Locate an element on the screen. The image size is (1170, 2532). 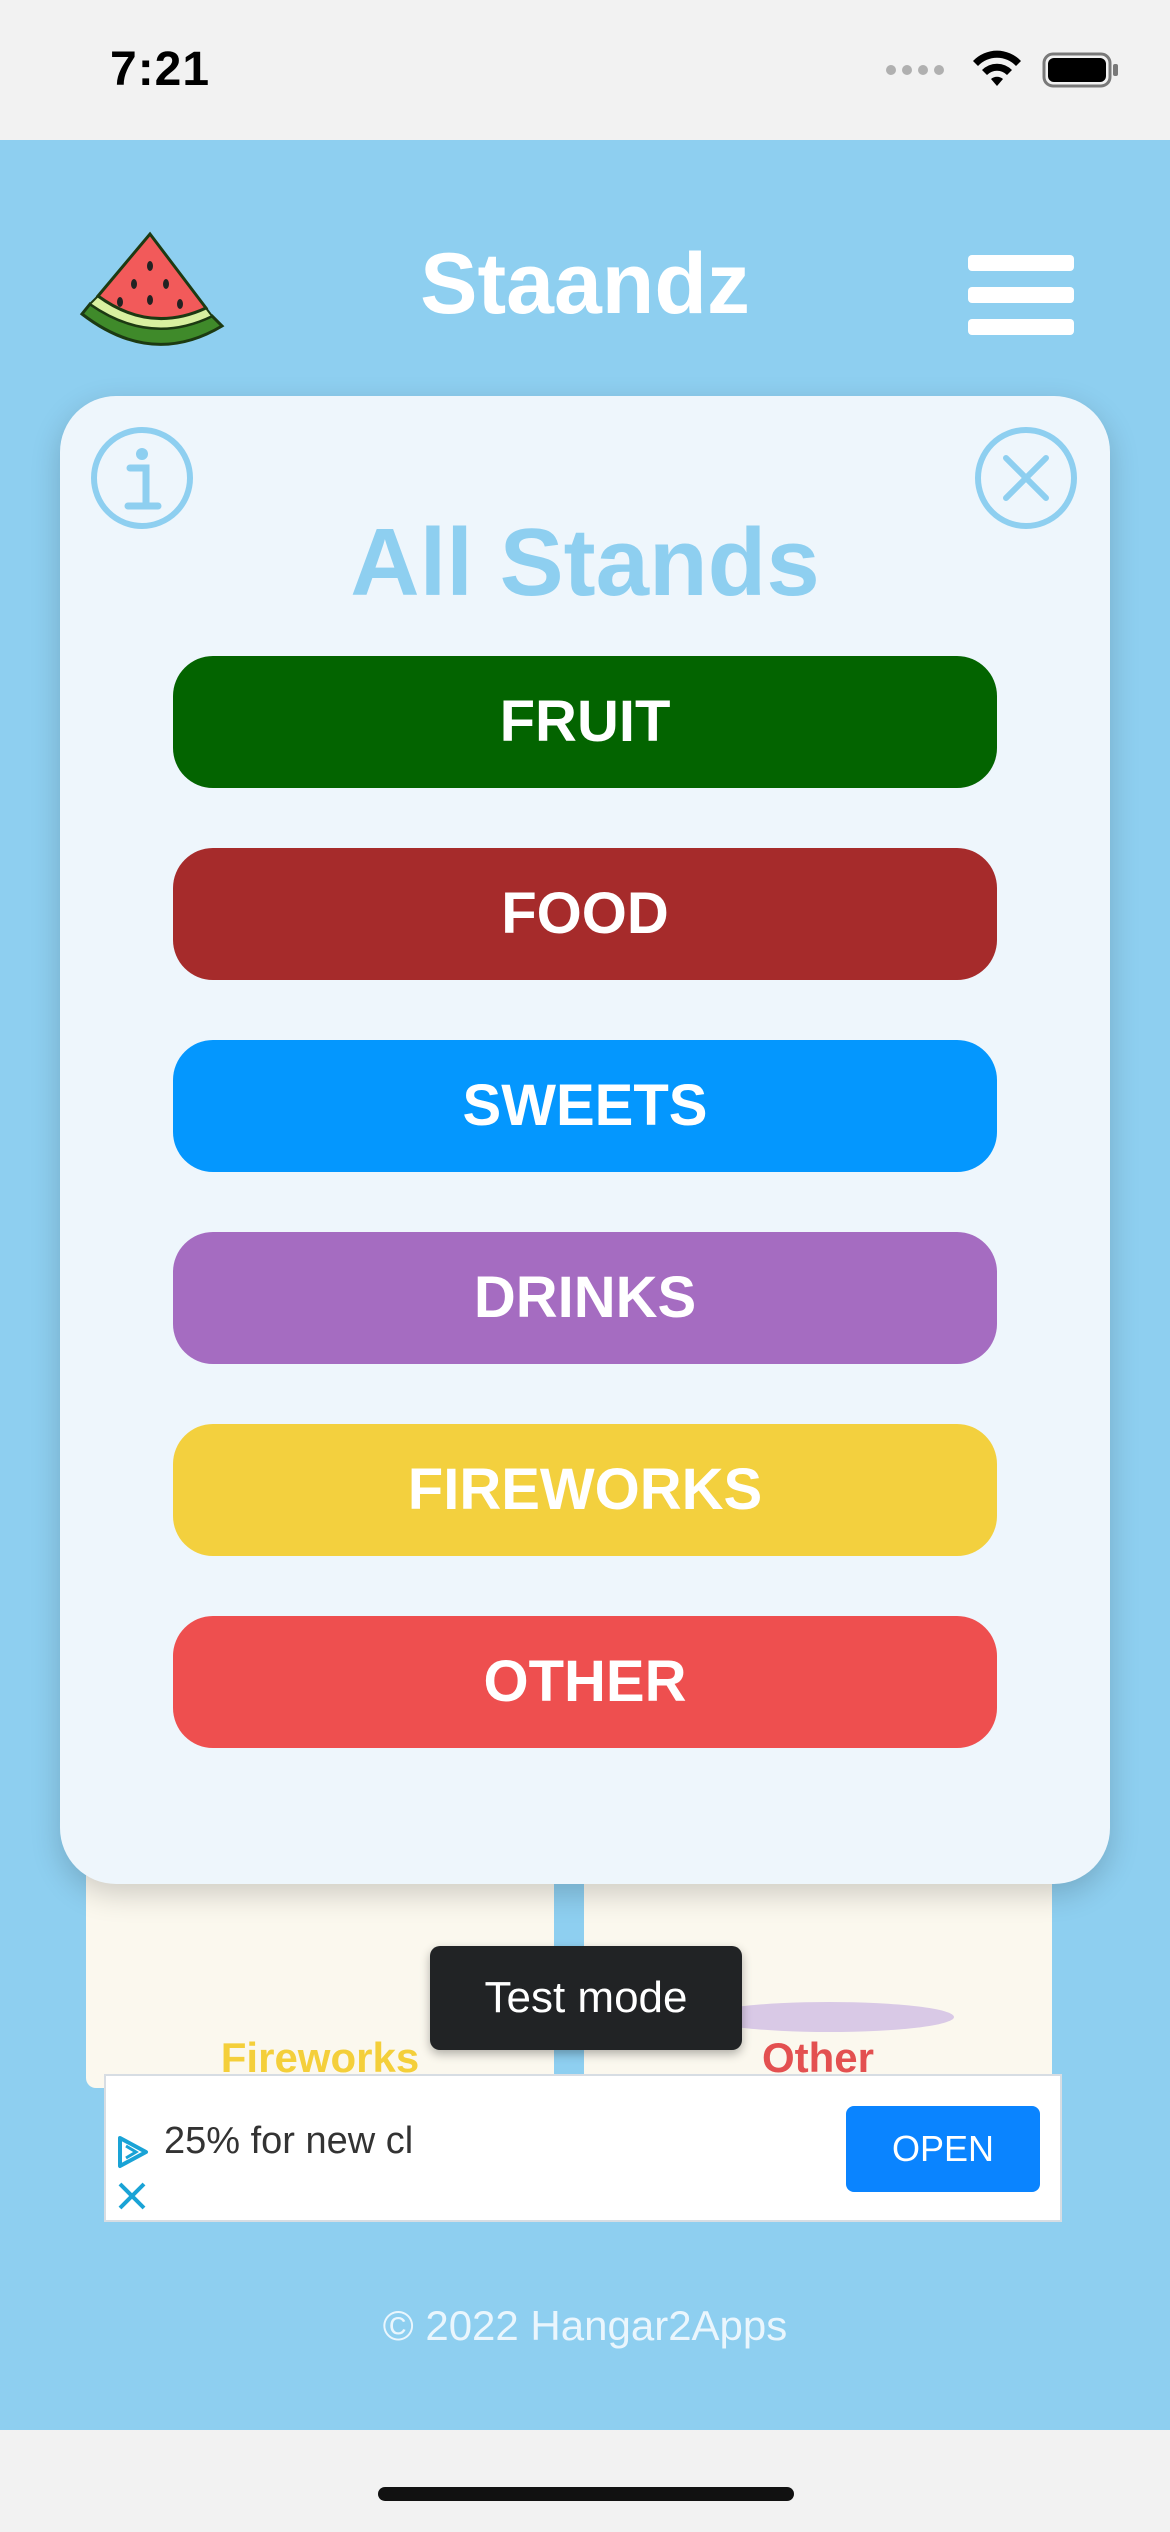
status-icons is located at coordinates (1003, 70).